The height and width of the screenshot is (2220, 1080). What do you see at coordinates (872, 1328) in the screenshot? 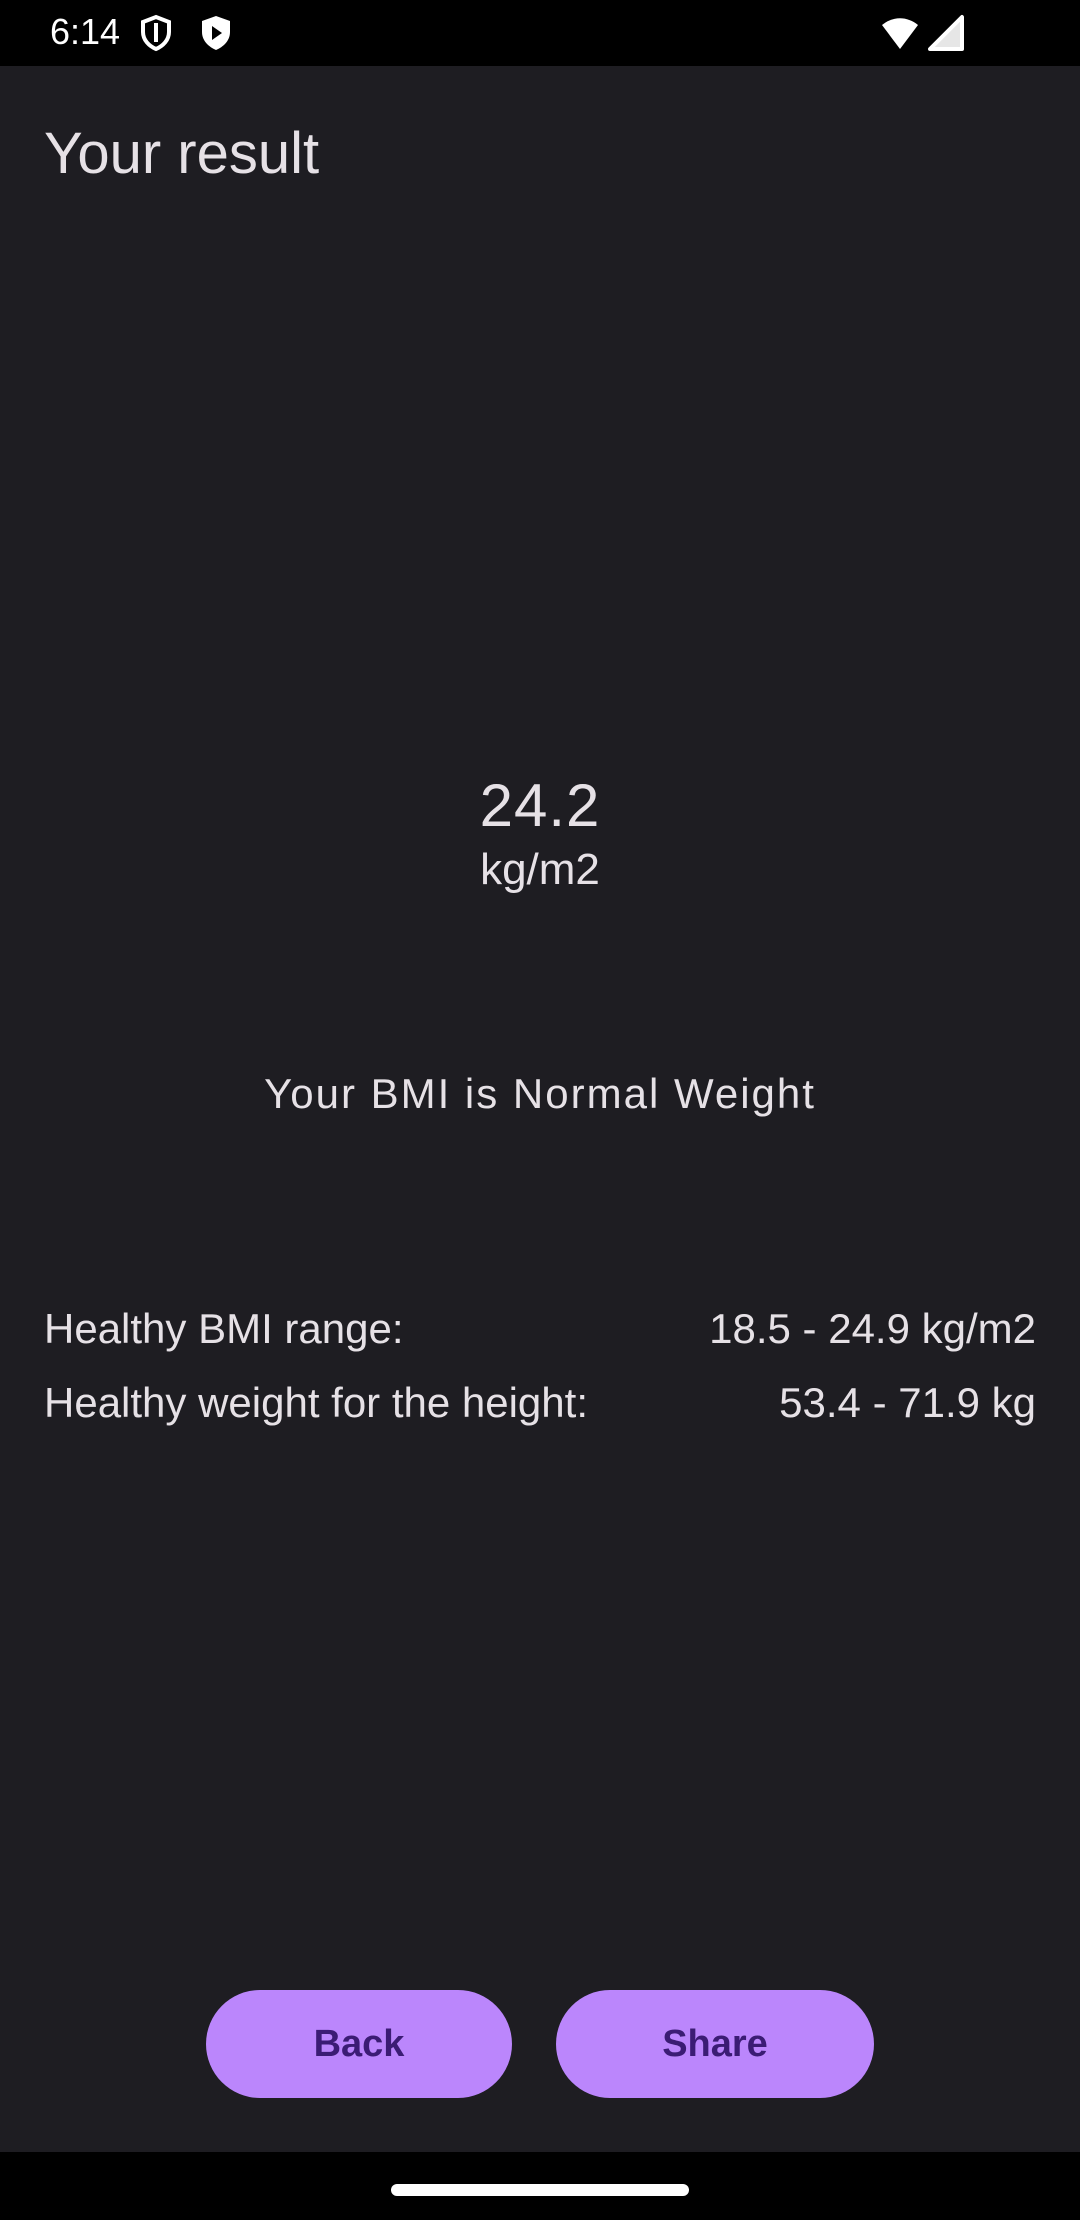
I see `healthy-bmi-range-value: 18.5 - 24.9 kg/m2` at bounding box center [872, 1328].